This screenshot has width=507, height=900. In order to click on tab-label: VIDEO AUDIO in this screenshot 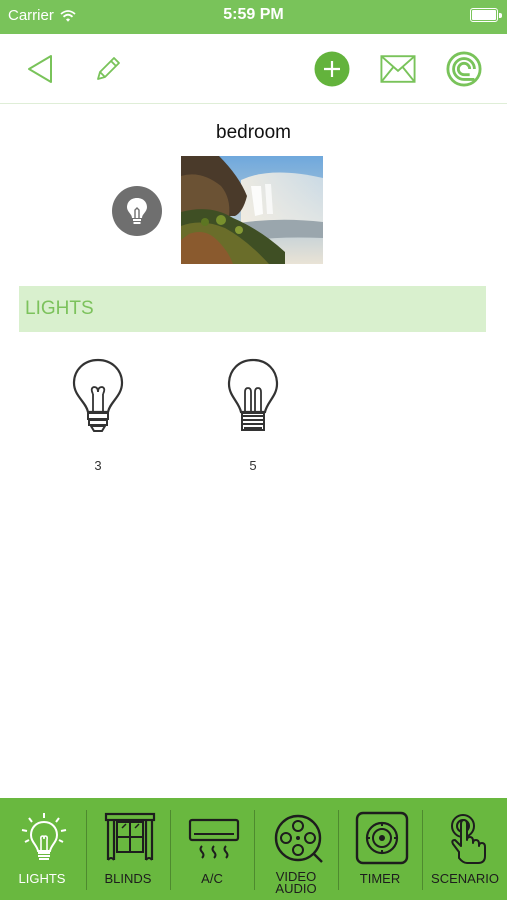, I will do `click(296, 883)`.